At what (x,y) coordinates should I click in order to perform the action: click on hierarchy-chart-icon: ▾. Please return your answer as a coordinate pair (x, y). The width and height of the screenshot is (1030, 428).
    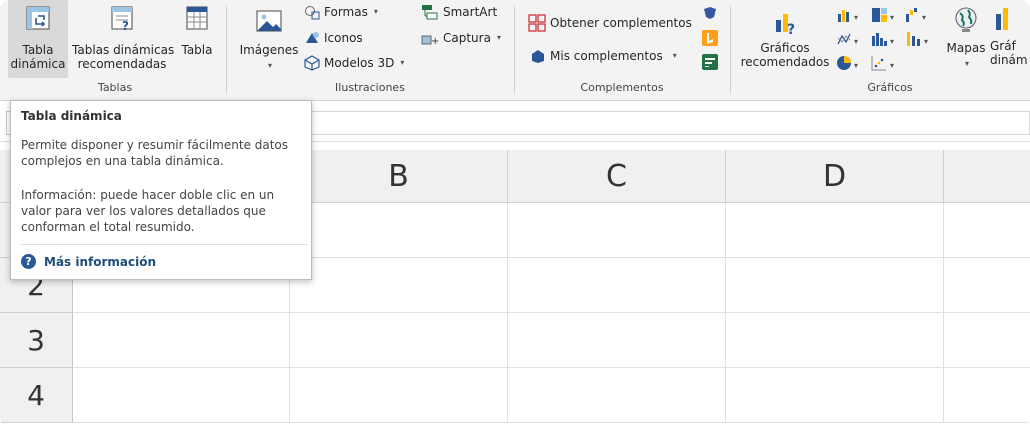
    Looking at the image, I should click on (883, 15).